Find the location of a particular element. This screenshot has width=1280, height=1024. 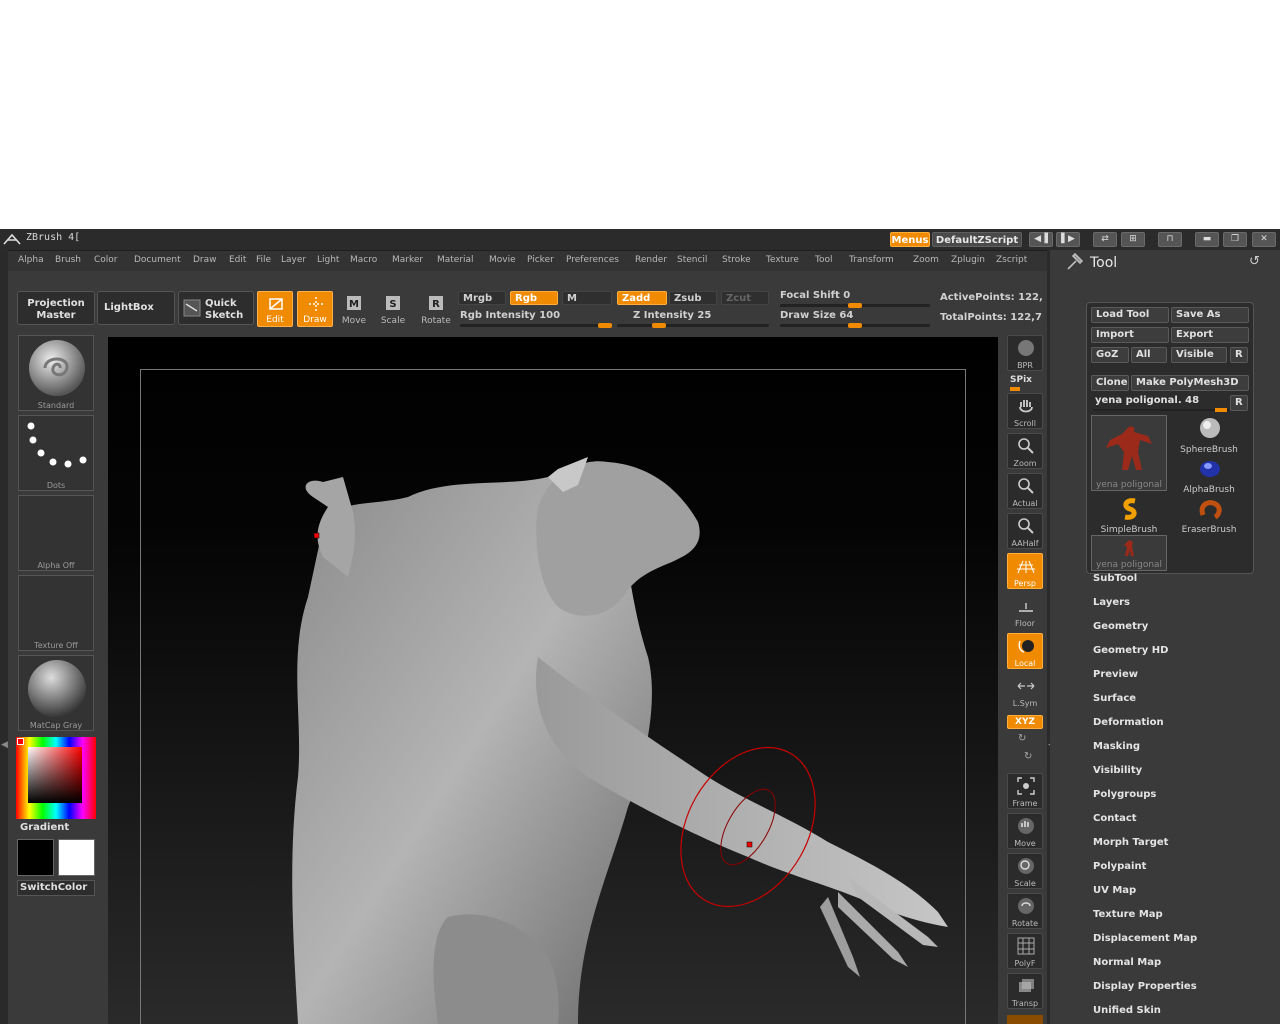

secondary-color-swatch is located at coordinates (76, 857).